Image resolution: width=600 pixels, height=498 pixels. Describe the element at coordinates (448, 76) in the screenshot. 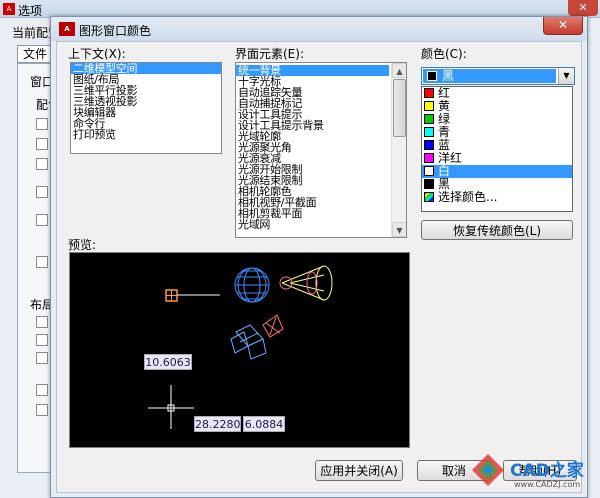

I see `color-dropdown-value: 黑` at that location.